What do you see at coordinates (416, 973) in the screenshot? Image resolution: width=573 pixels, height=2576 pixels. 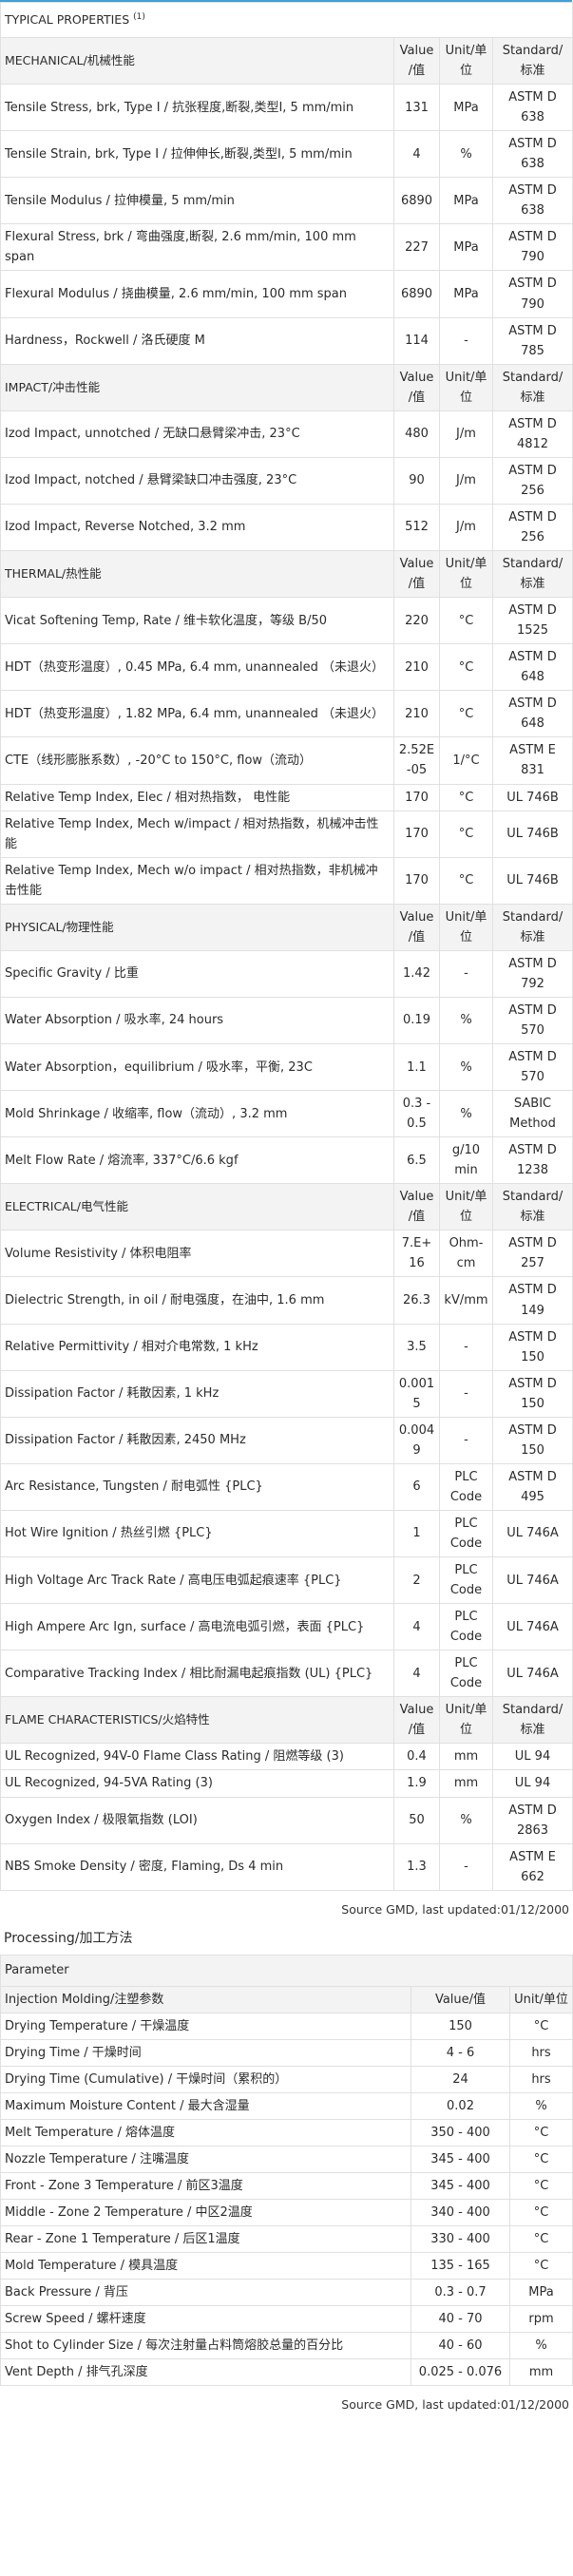 I see `property-value: 1.42` at bounding box center [416, 973].